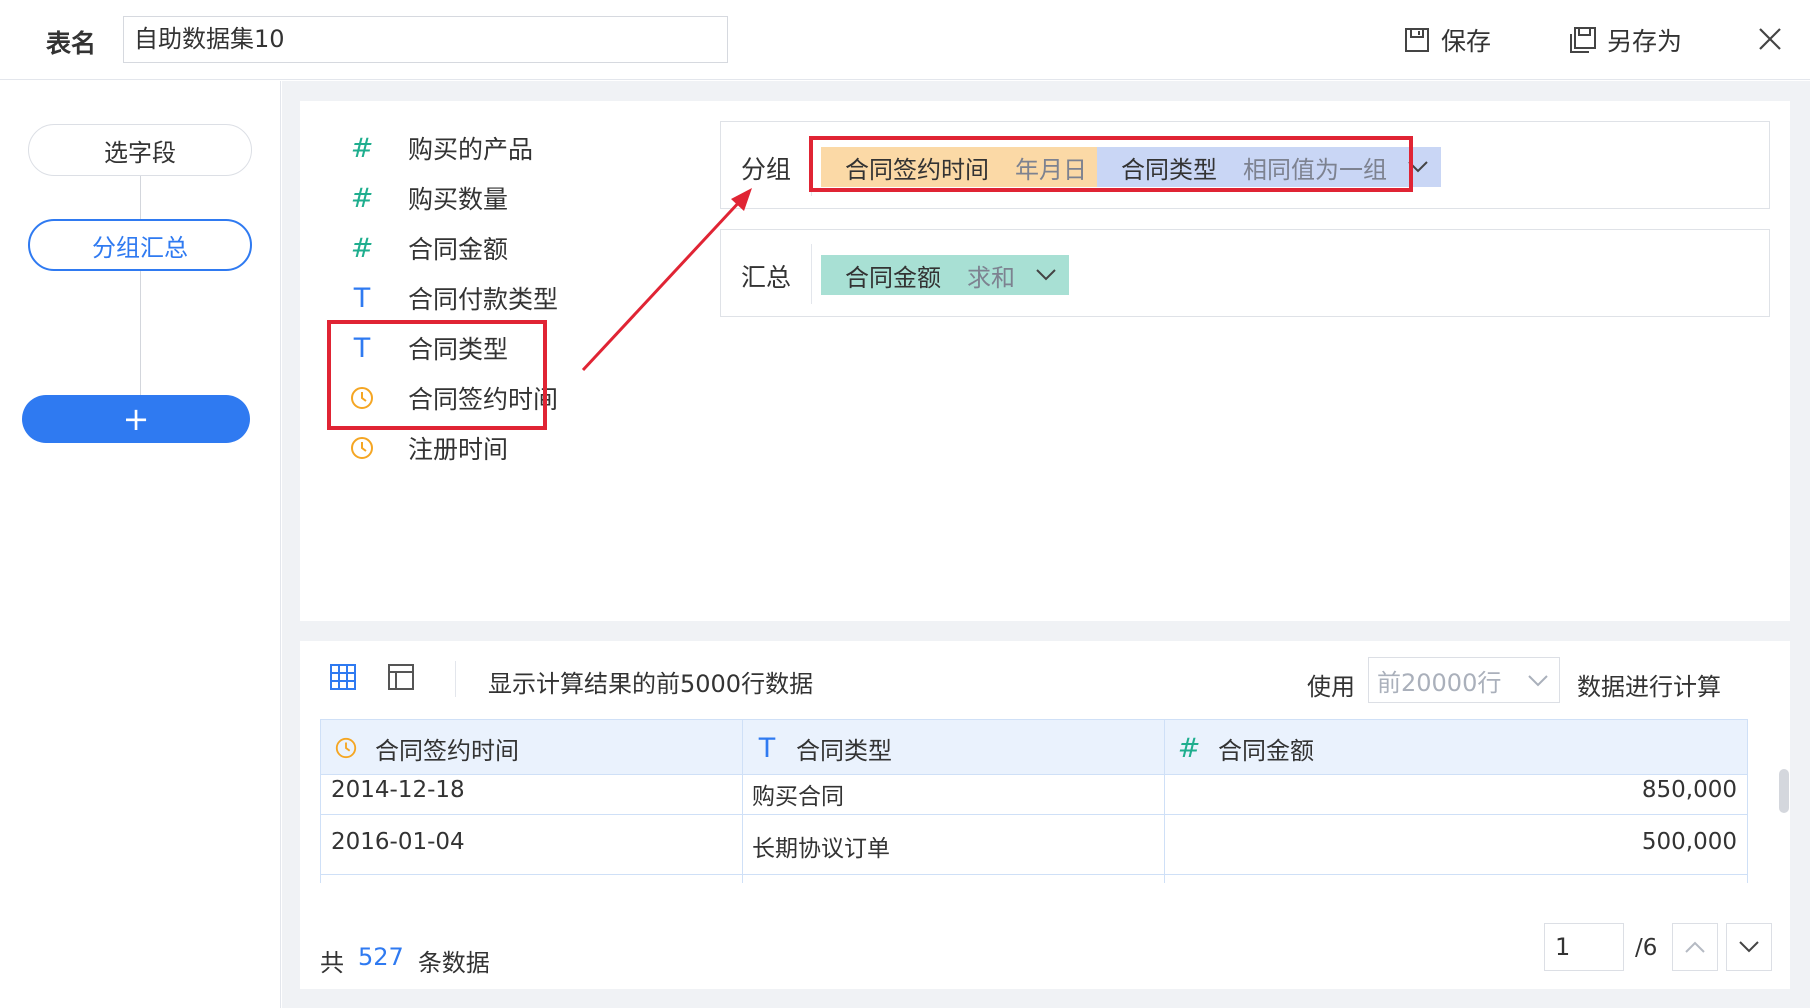 The width and height of the screenshot is (1810, 1008). I want to click on total-prefix: 共, so click(332, 963).